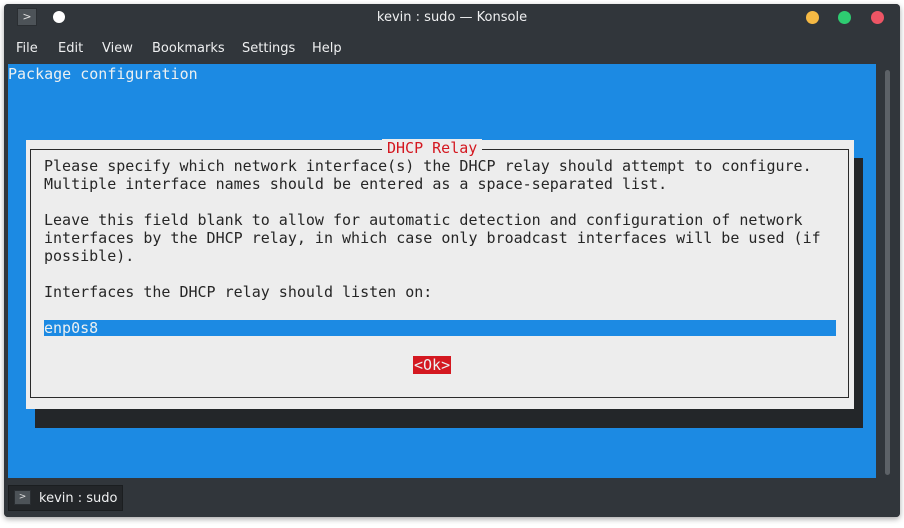  Describe the element at coordinates (89, 256) in the screenshot. I see `dialog-text-line: possible).` at that location.